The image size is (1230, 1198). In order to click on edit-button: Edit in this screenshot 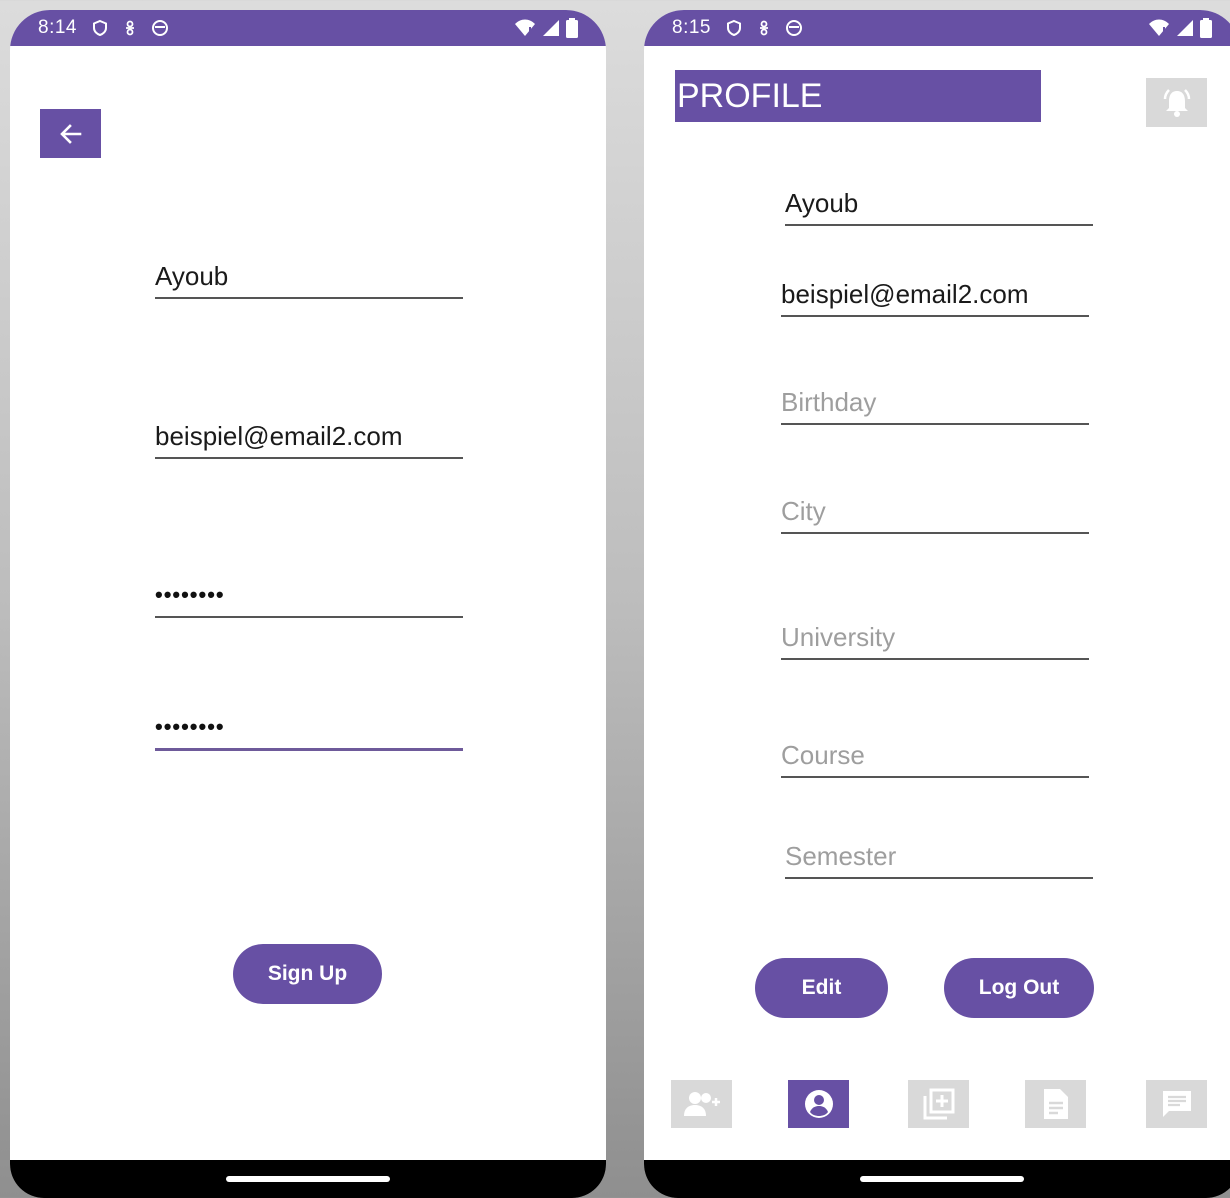, I will do `click(821, 988)`.